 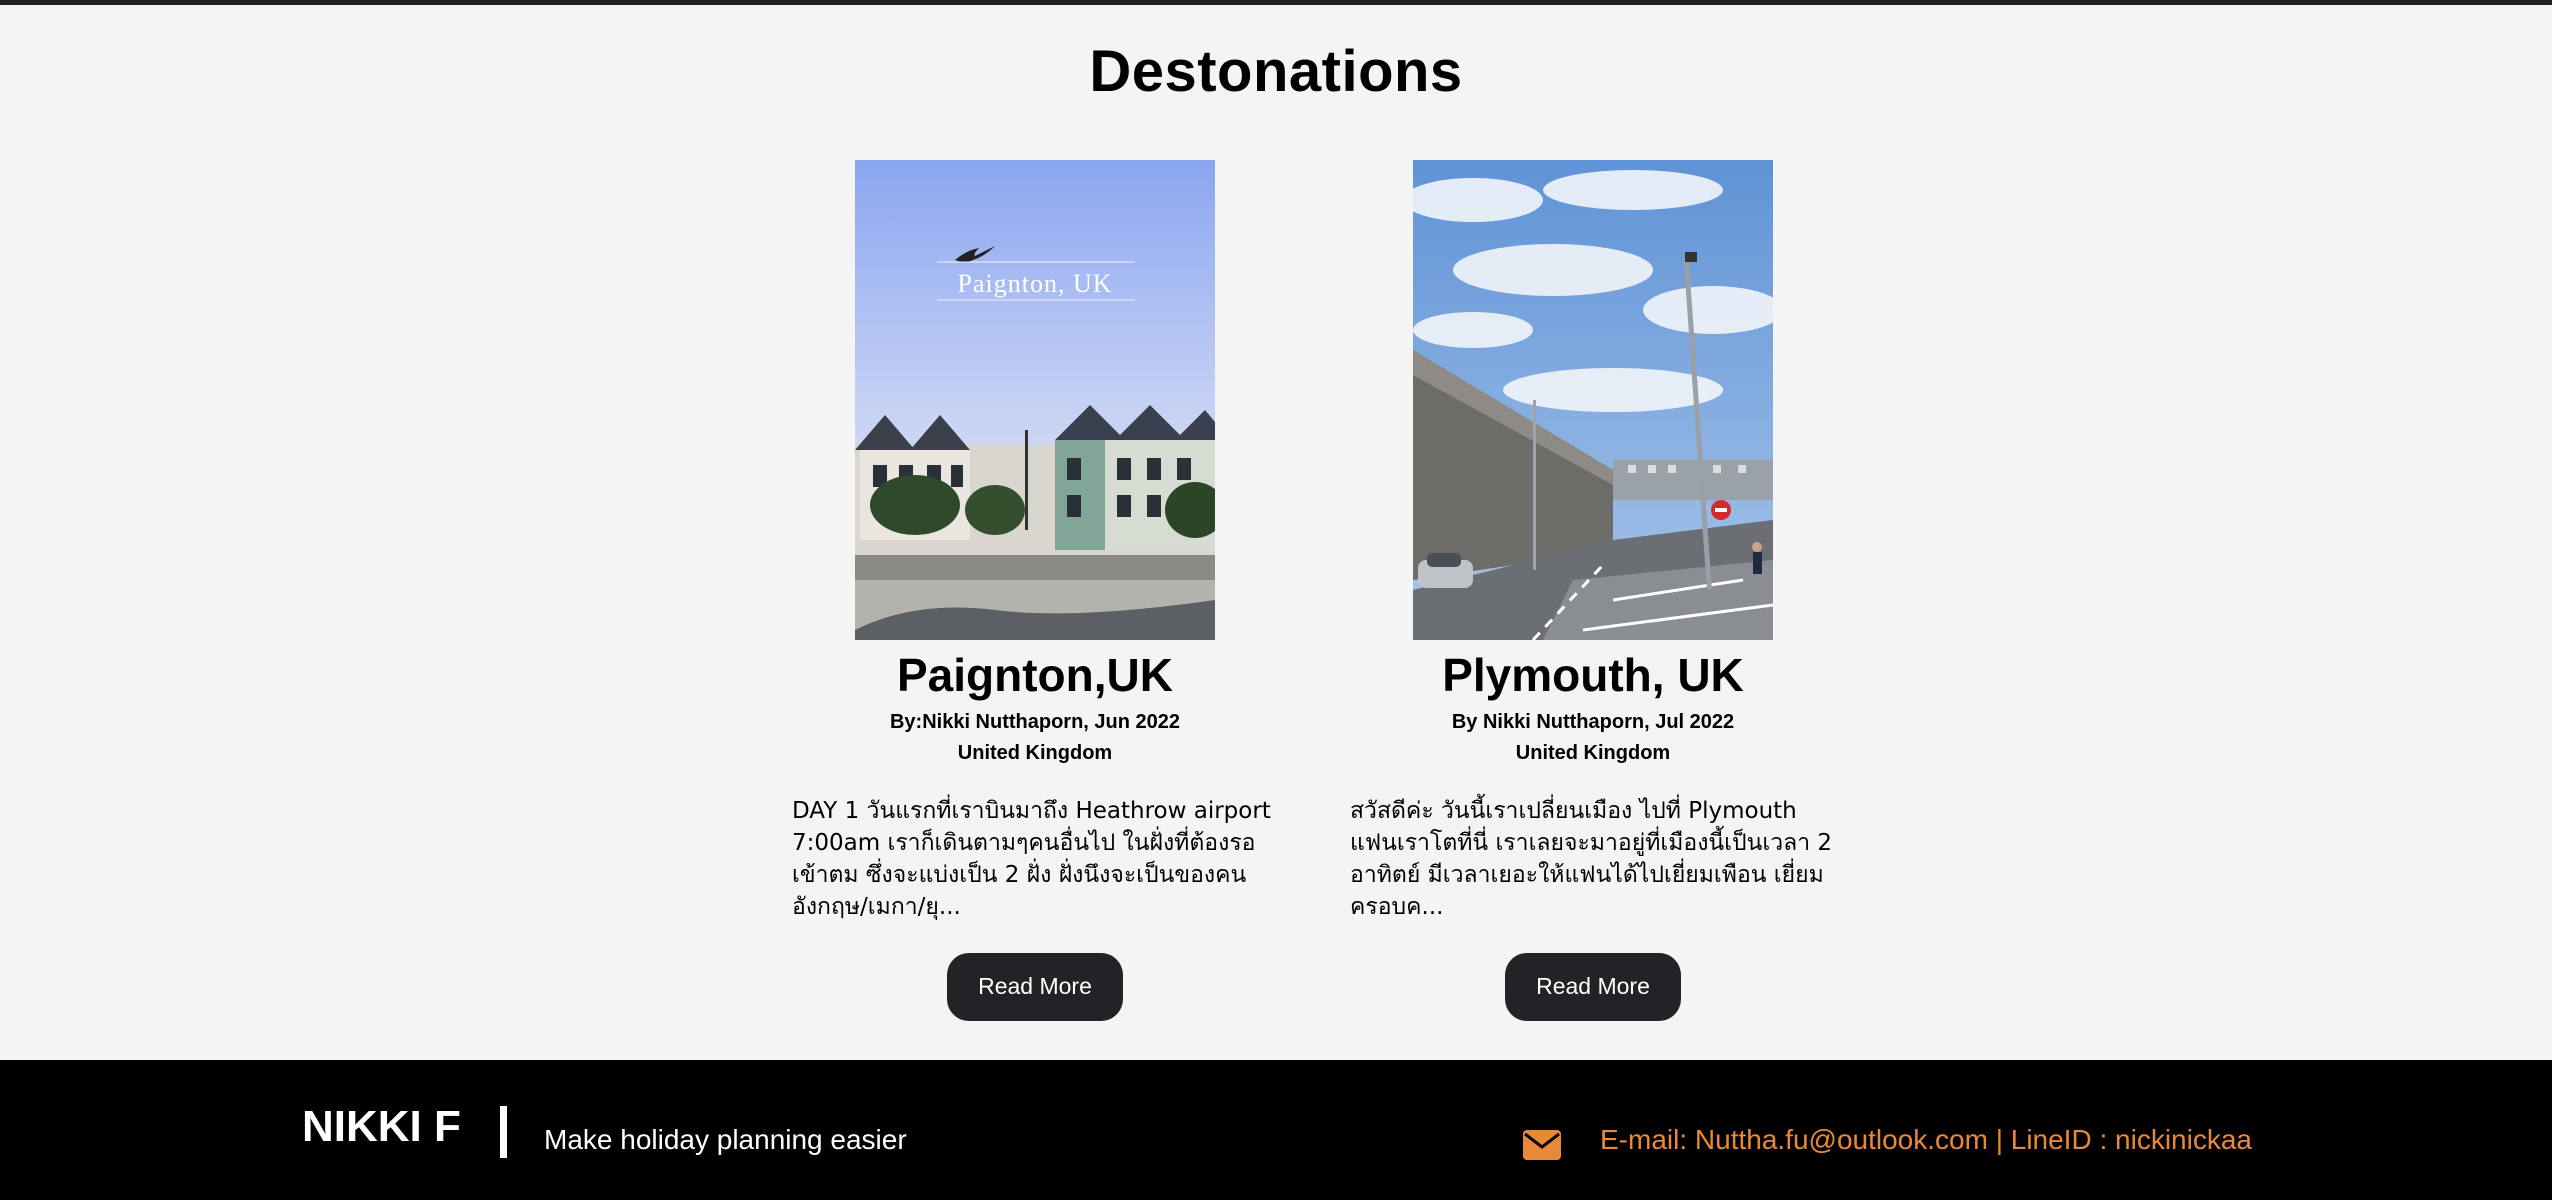 I want to click on destination-photo-plymouth, so click(x=1593, y=400).